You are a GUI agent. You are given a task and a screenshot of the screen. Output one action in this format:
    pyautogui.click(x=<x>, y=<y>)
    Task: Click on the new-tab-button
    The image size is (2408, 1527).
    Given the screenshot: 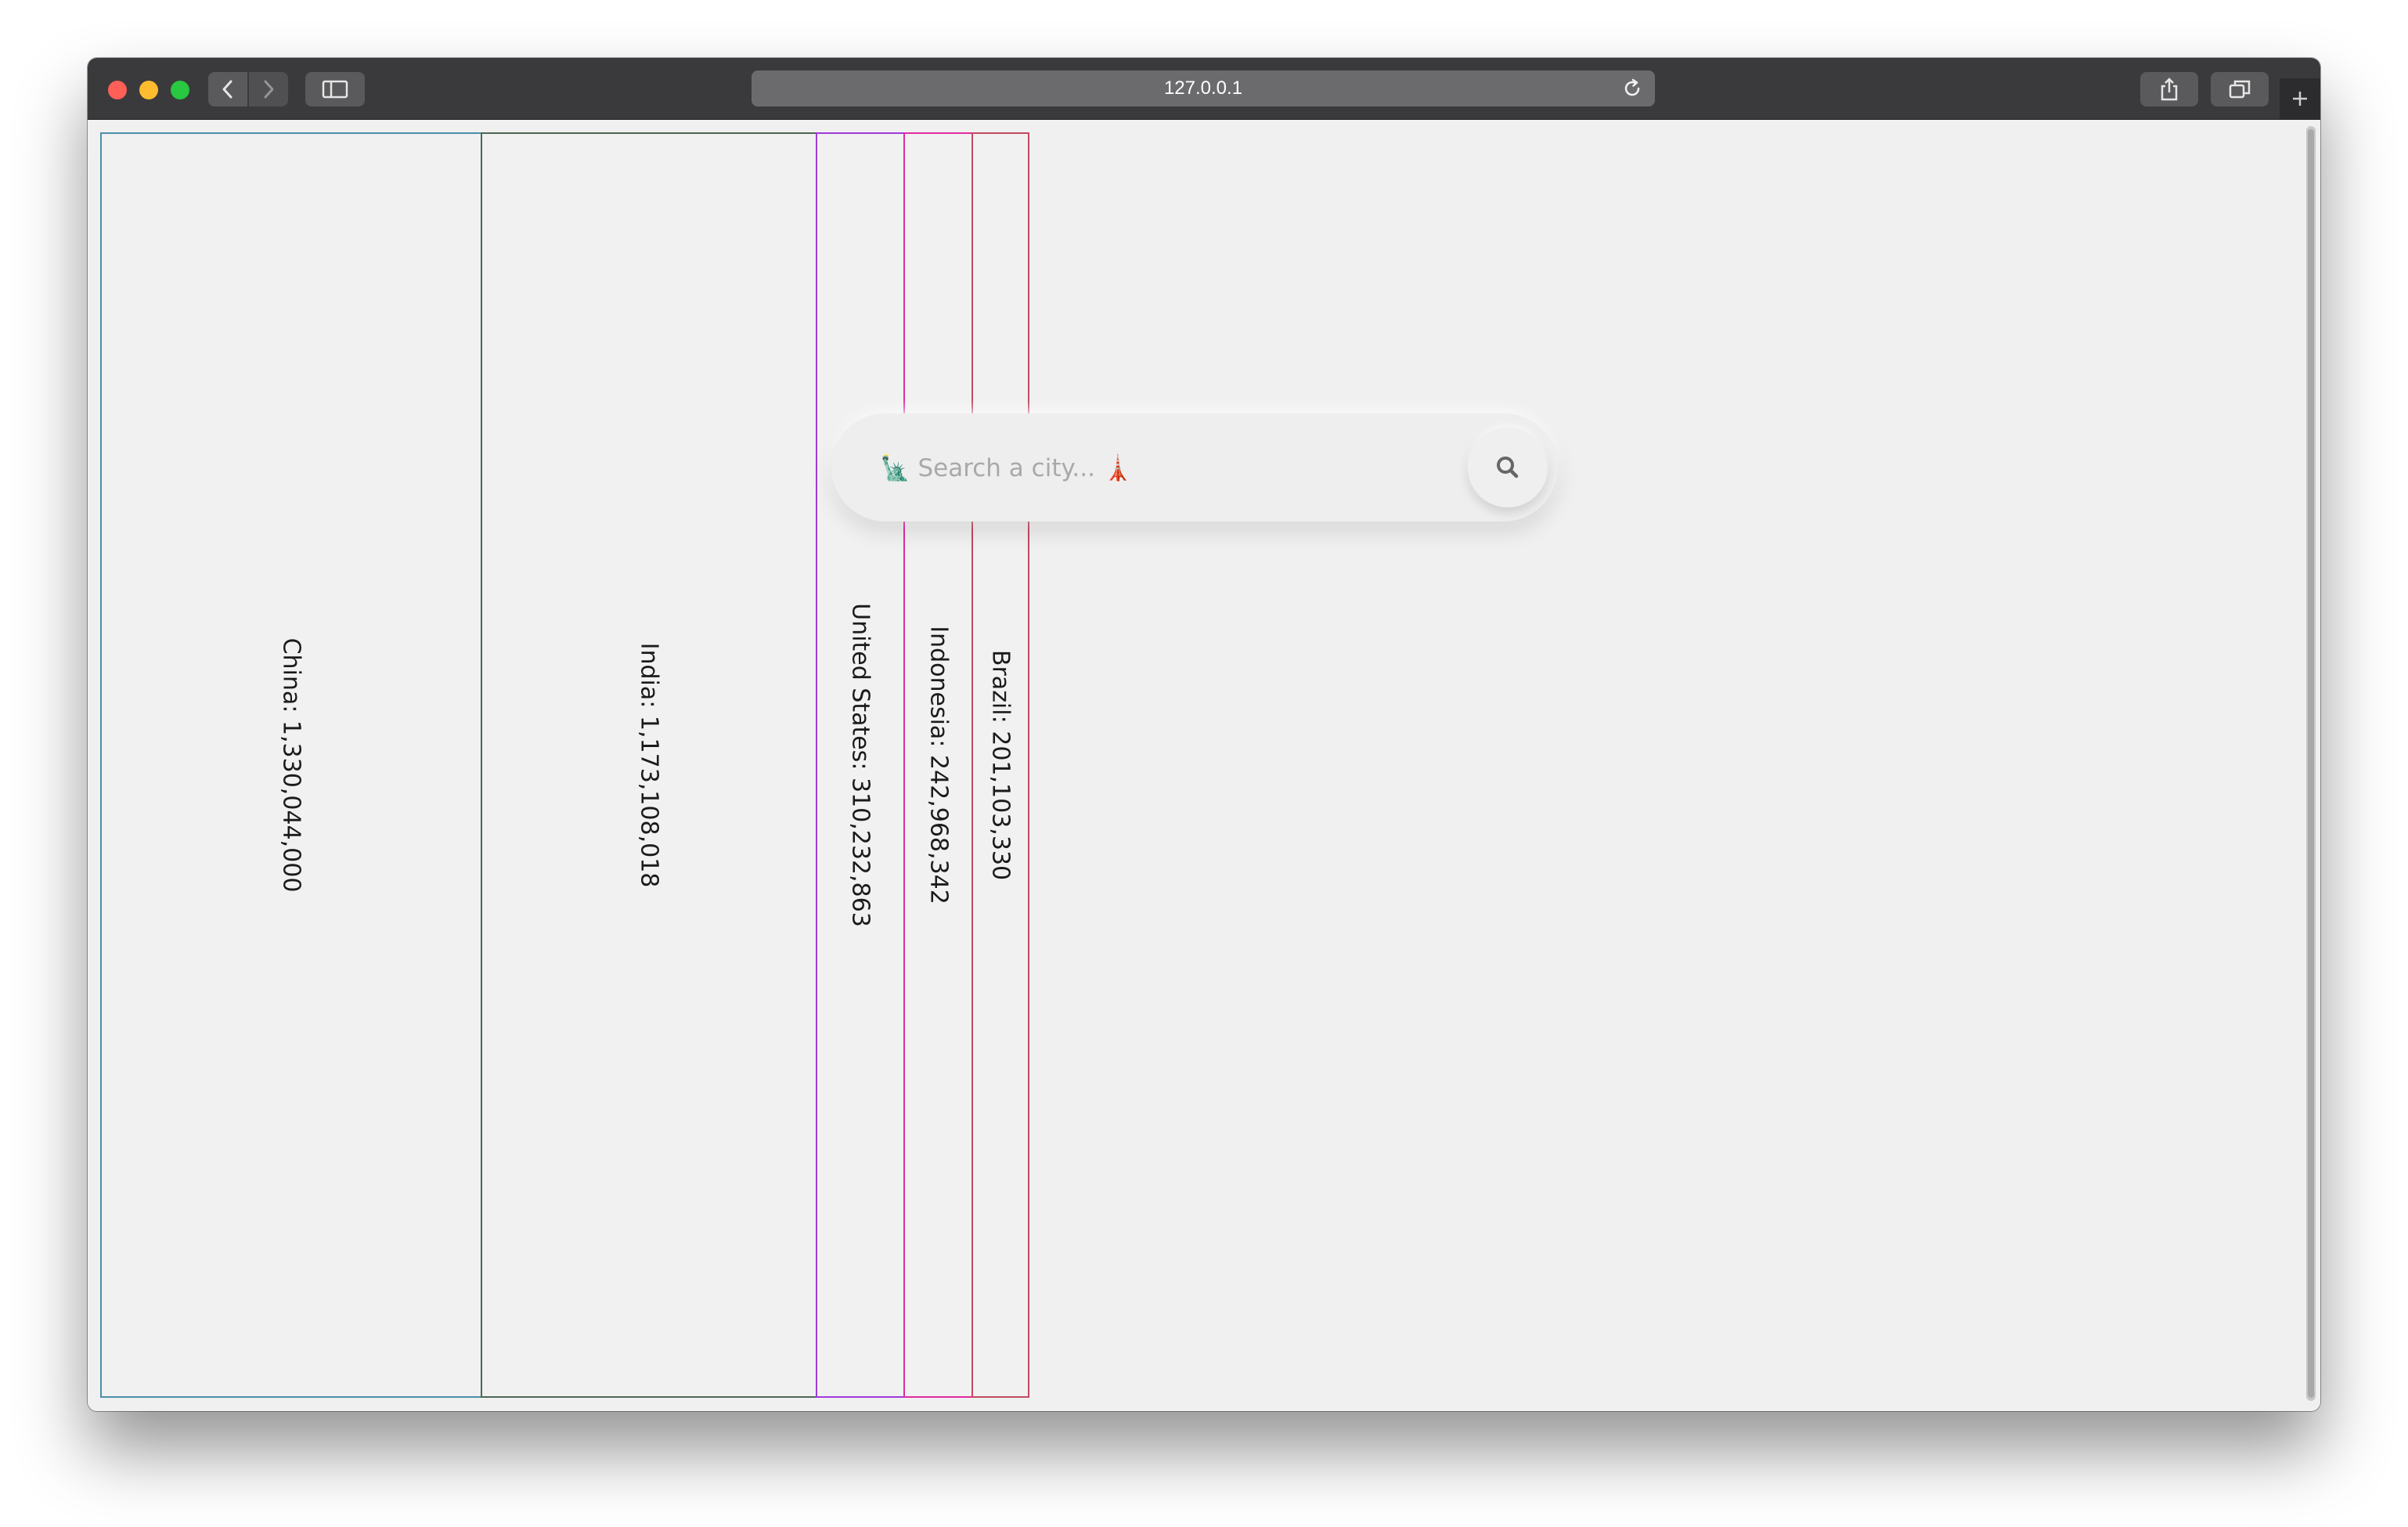 What is the action you would take?
    pyautogui.click(x=2300, y=98)
    